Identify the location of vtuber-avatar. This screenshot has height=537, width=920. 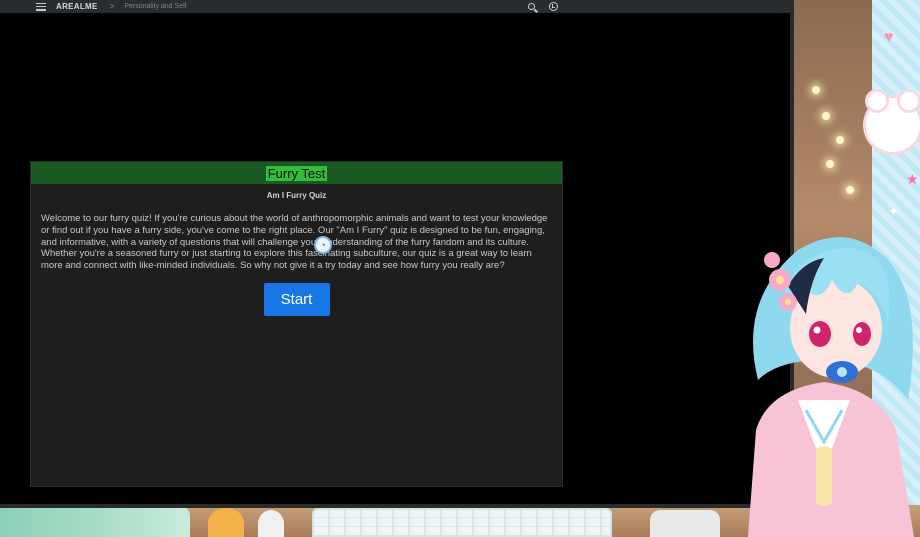
(831, 387).